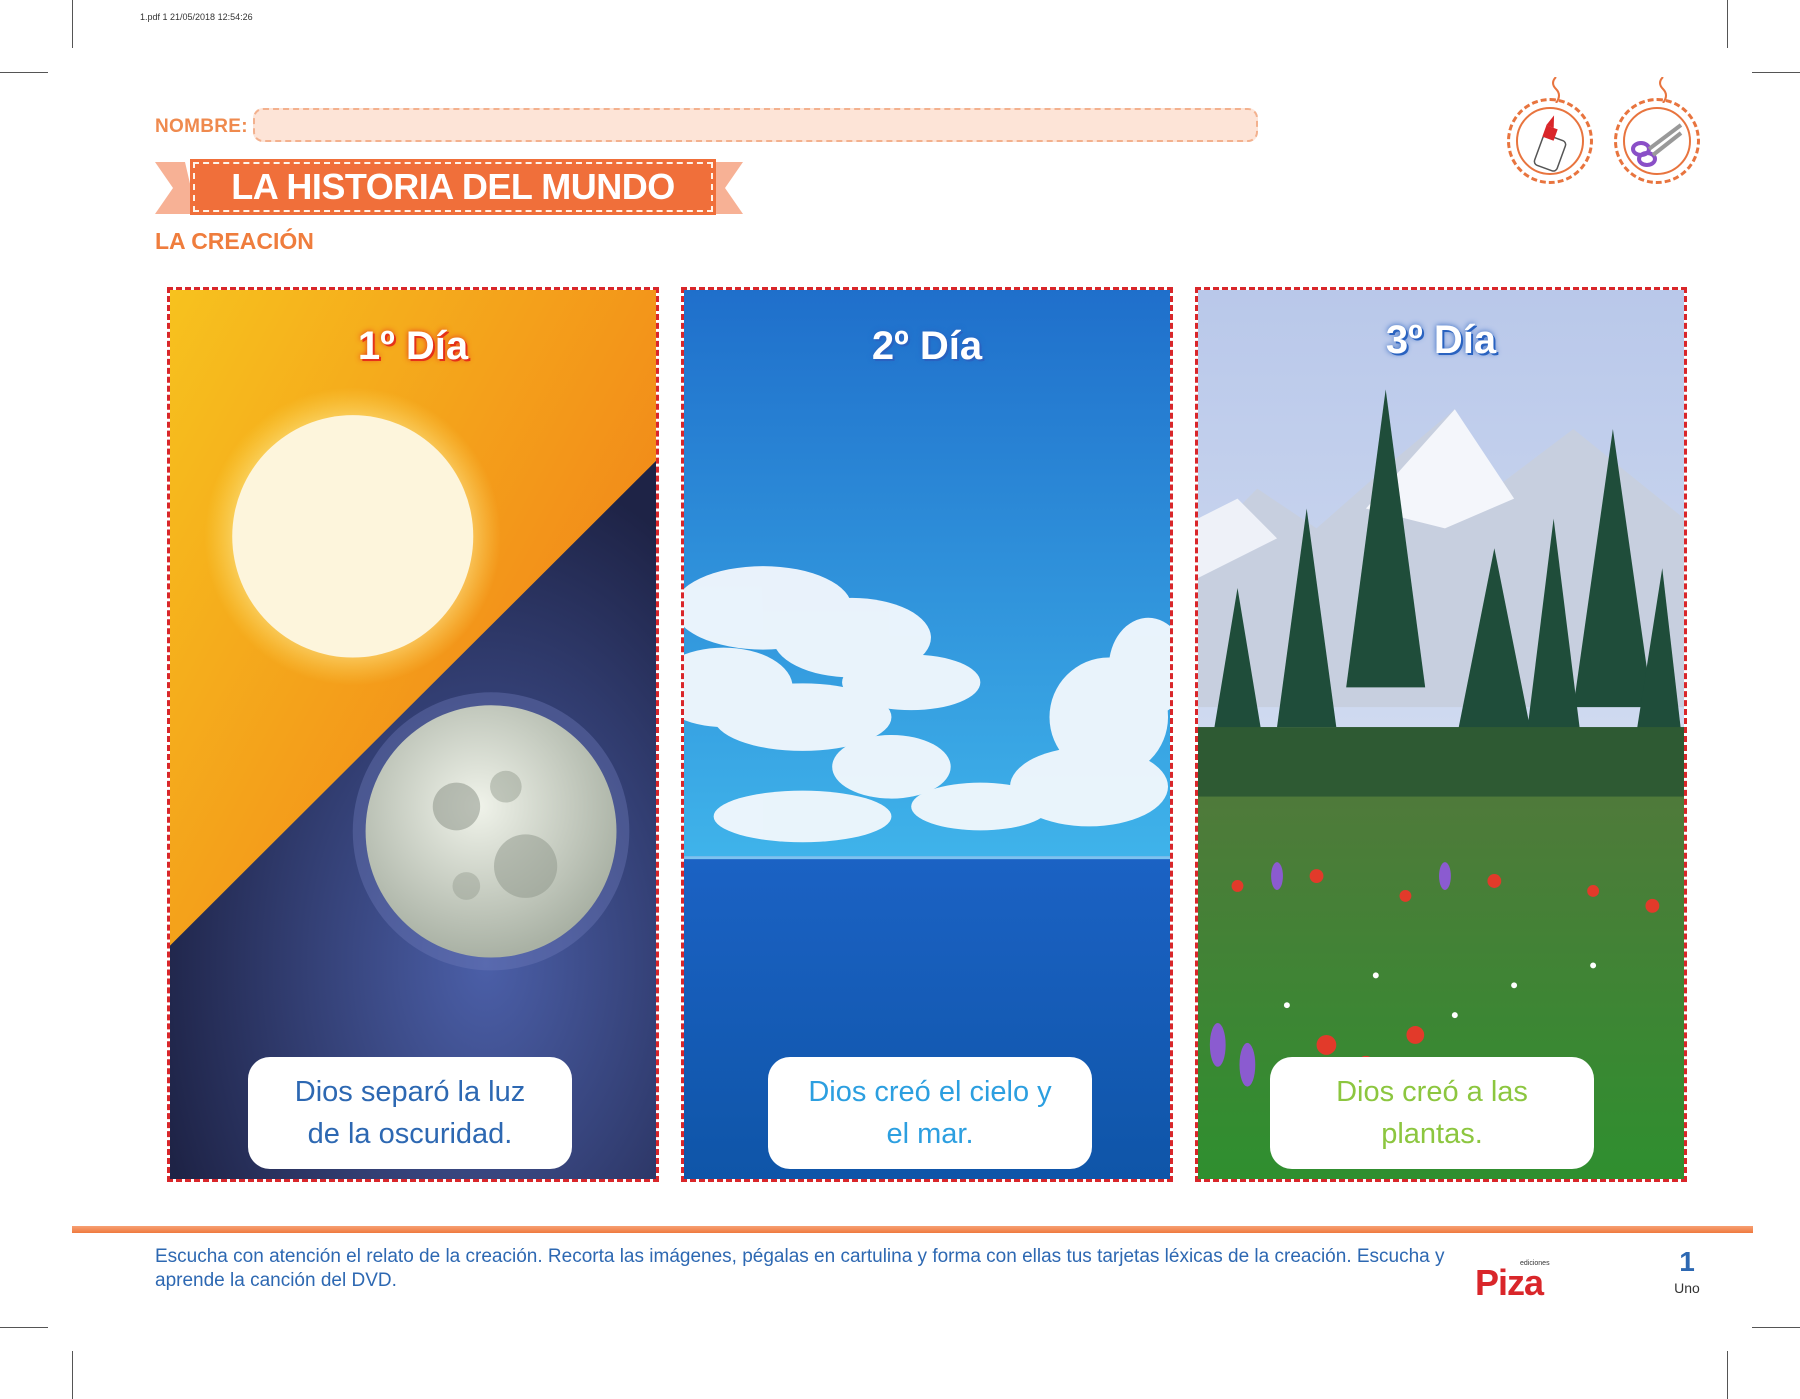  What do you see at coordinates (410, 1092) in the screenshot?
I see `caption-line: Dios separó la luz` at bounding box center [410, 1092].